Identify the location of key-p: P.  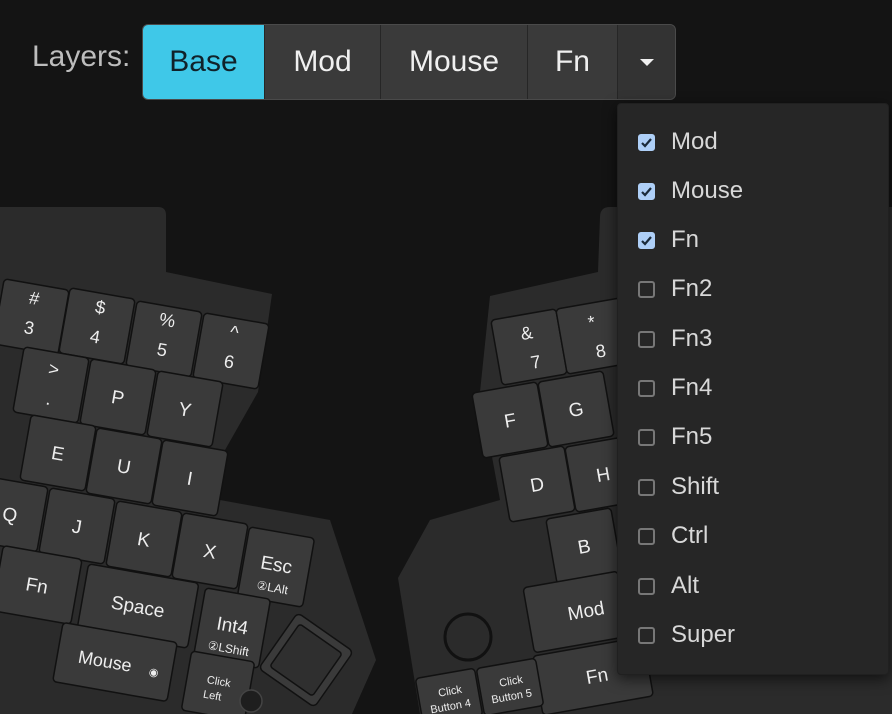
(118, 397).